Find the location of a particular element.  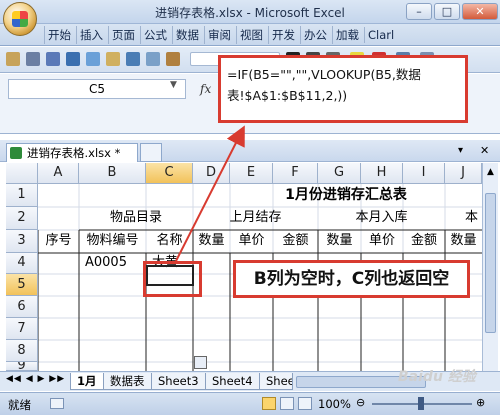

selected-cell-c5 is located at coordinates (172, 279).